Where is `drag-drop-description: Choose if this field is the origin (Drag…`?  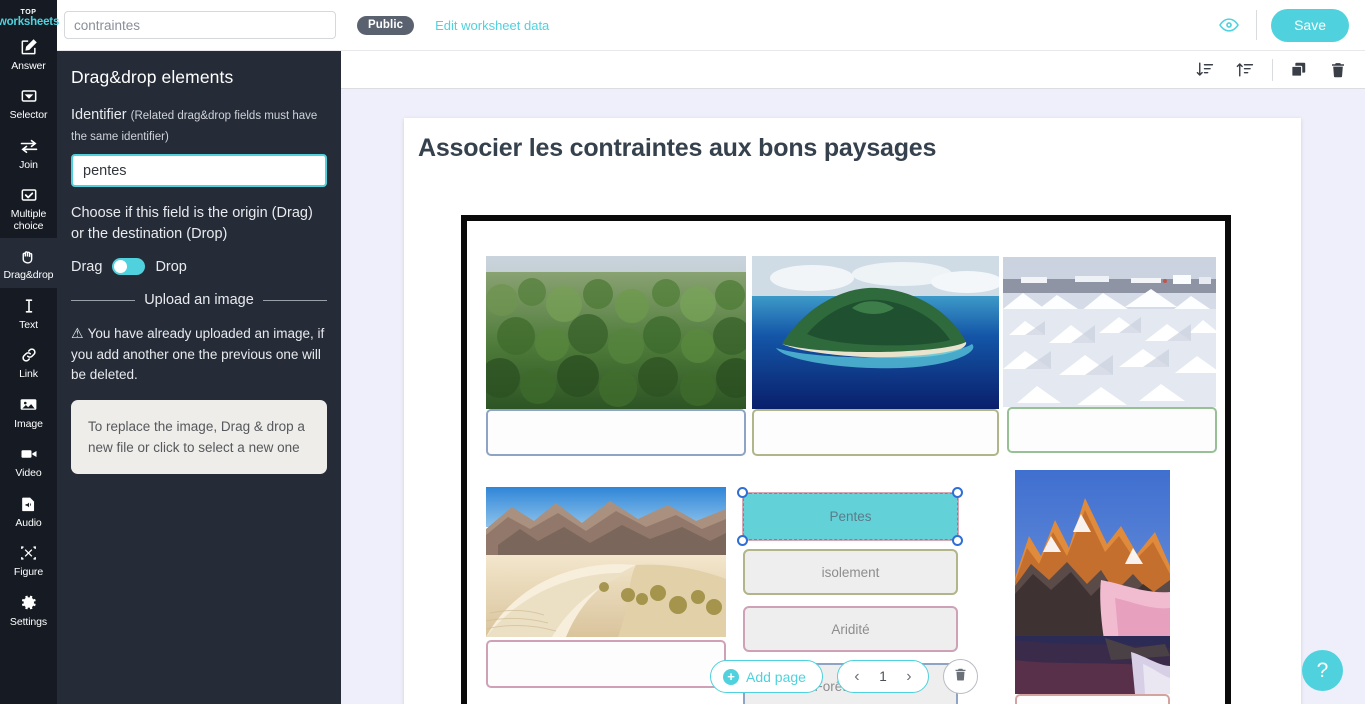
drag-drop-description: Choose if this field is the origin (Drag… is located at coordinates (192, 223).